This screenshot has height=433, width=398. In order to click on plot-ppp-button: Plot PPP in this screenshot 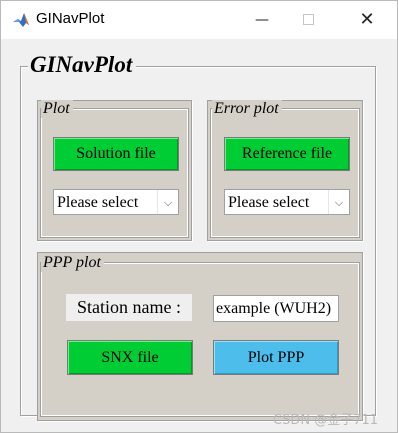, I will do `click(276, 357)`.